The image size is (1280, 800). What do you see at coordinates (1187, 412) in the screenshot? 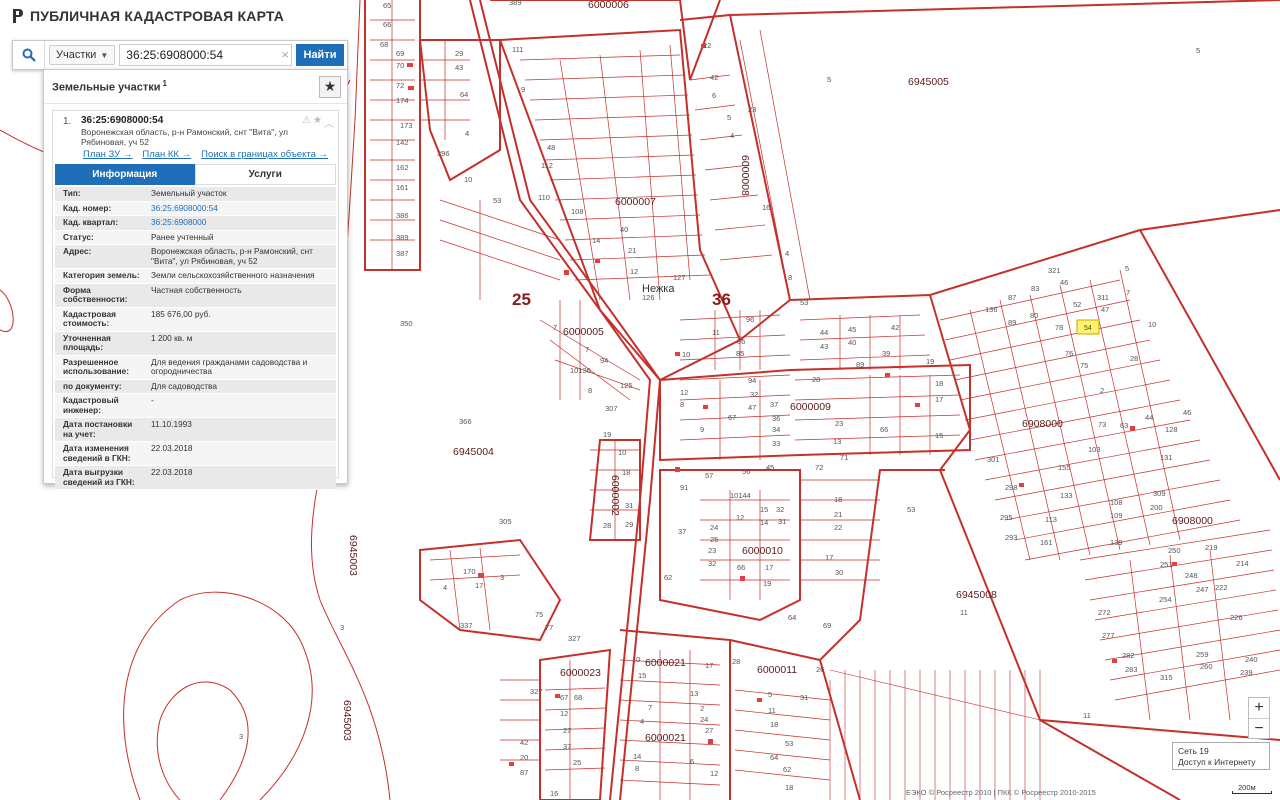
I see `svg-text: 46` at bounding box center [1187, 412].